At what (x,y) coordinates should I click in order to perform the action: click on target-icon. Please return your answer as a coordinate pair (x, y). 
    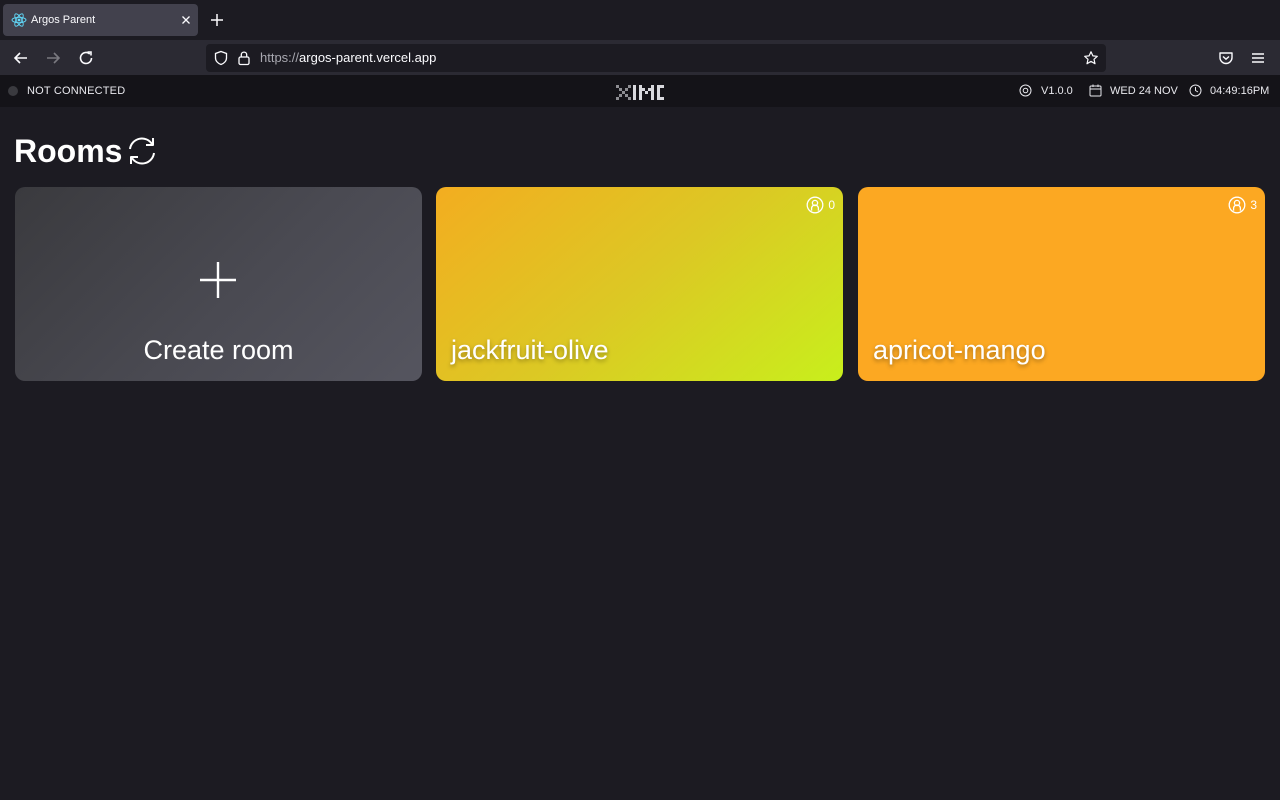
    Looking at the image, I should click on (1025, 90).